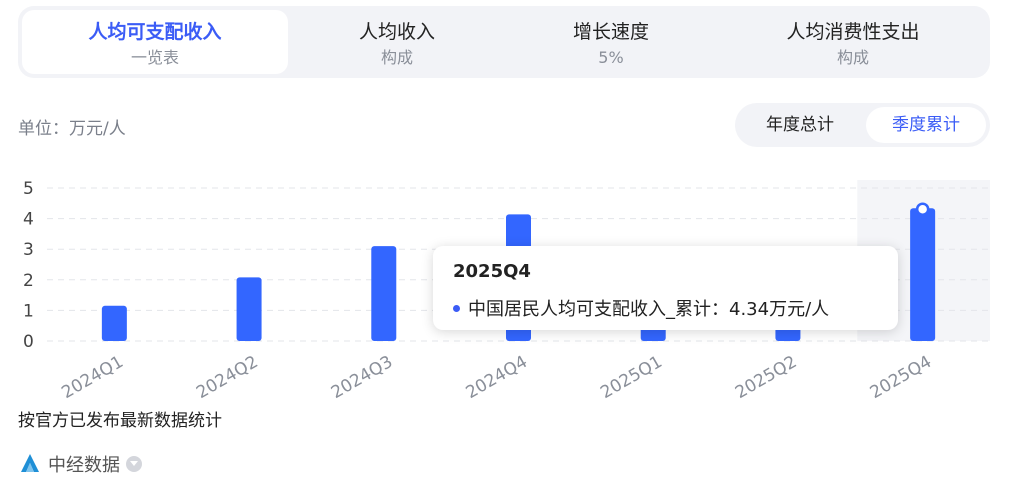 This screenshot has width=1011, height=487. Describe the element at coordinates (114, 323) in the screenshot. I see `bar-2024Q1` at that location.